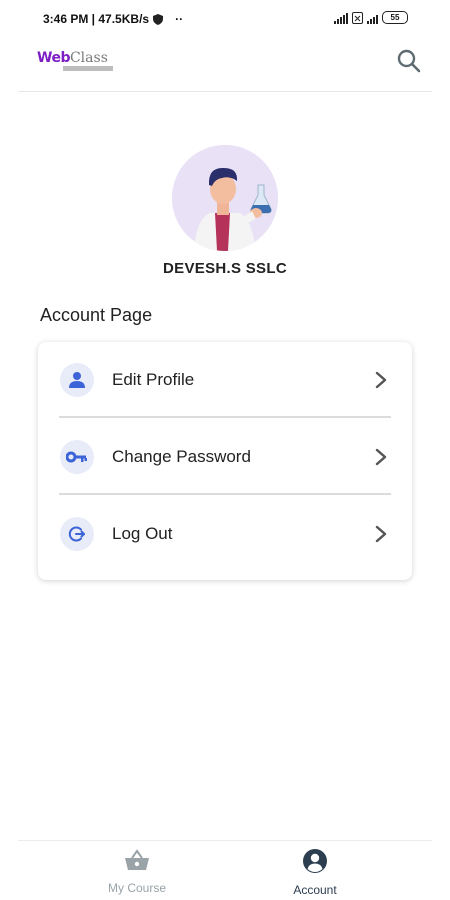 This screenshot has width=450, height=900. I want to click on scientist-illustration, so click(225, 198).